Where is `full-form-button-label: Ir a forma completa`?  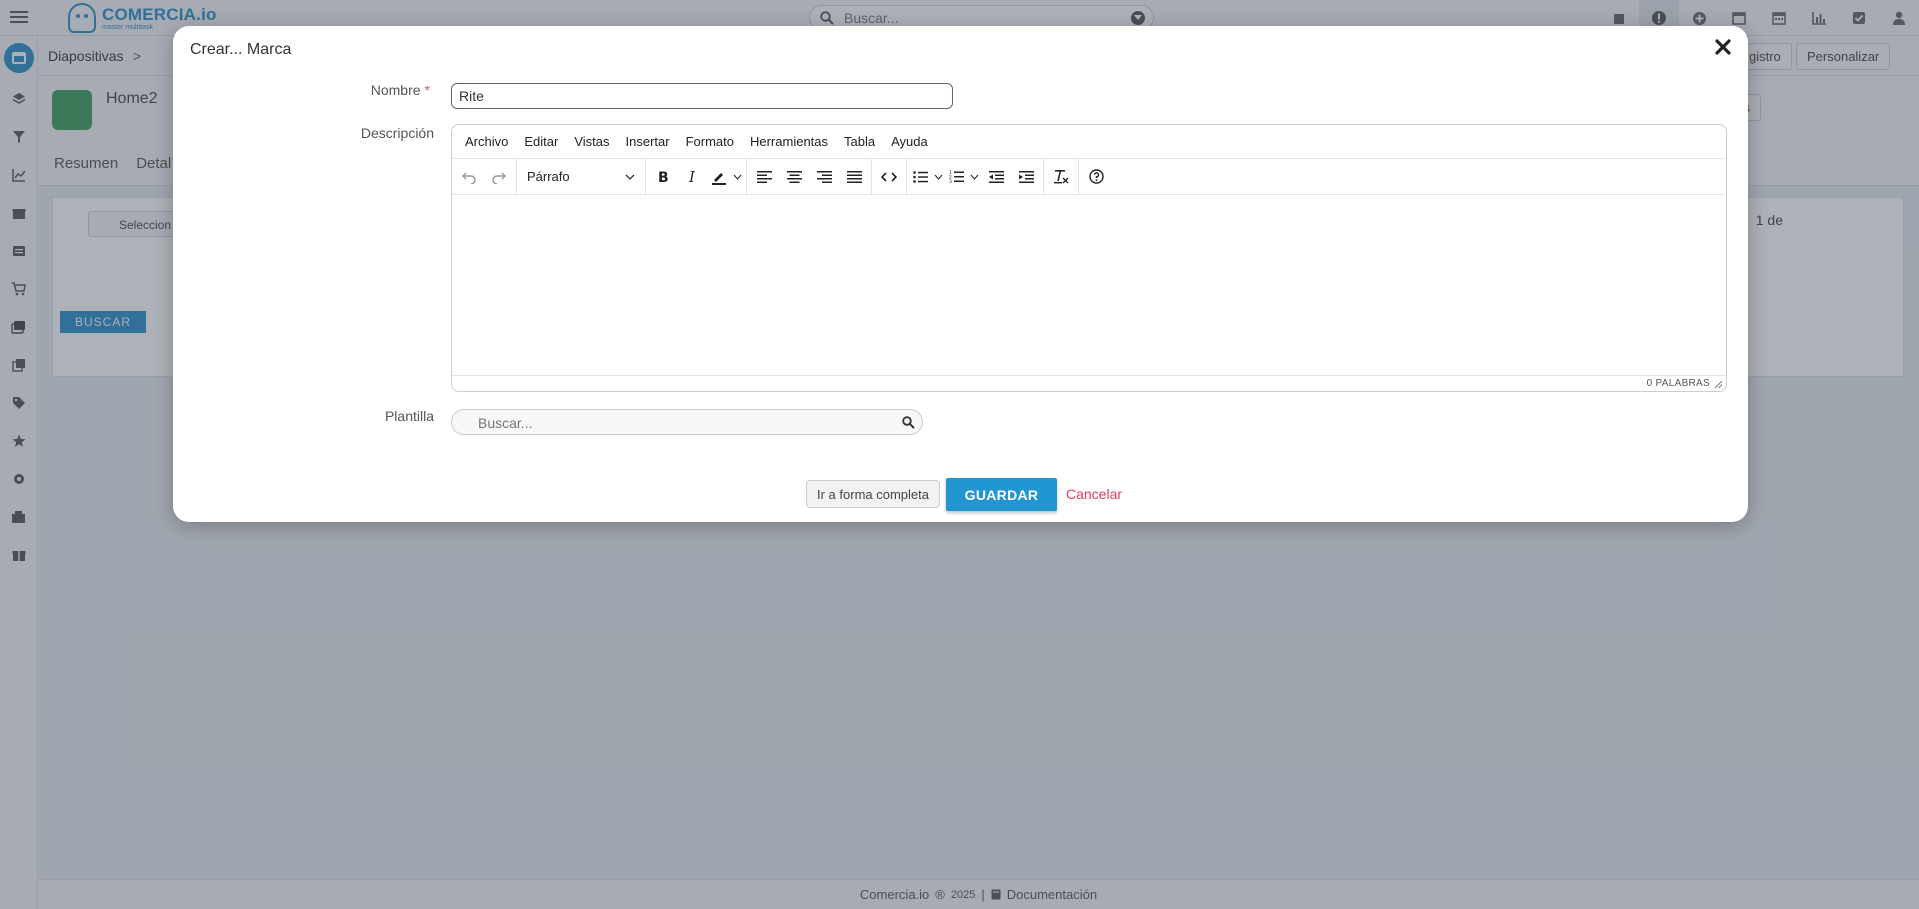
full-form-button-label: Ir a forma completa is located at coordinates (873, 494).